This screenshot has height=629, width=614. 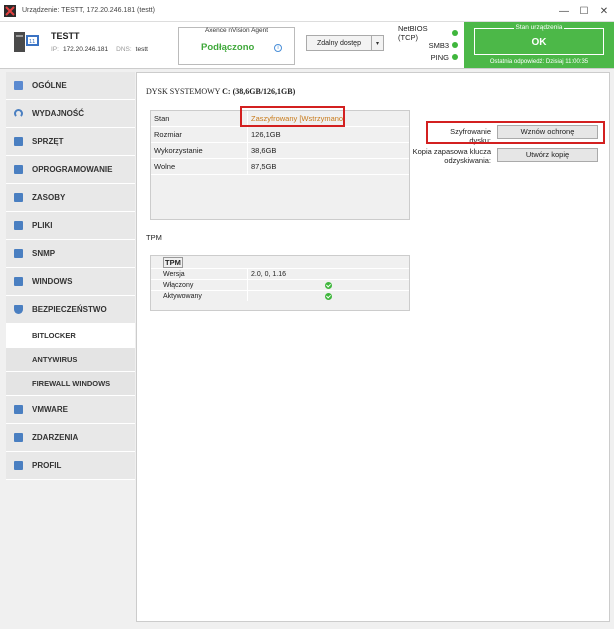 I want to click on sidebar-item-label: ZDARZENIA, so click(x=55, y=437).